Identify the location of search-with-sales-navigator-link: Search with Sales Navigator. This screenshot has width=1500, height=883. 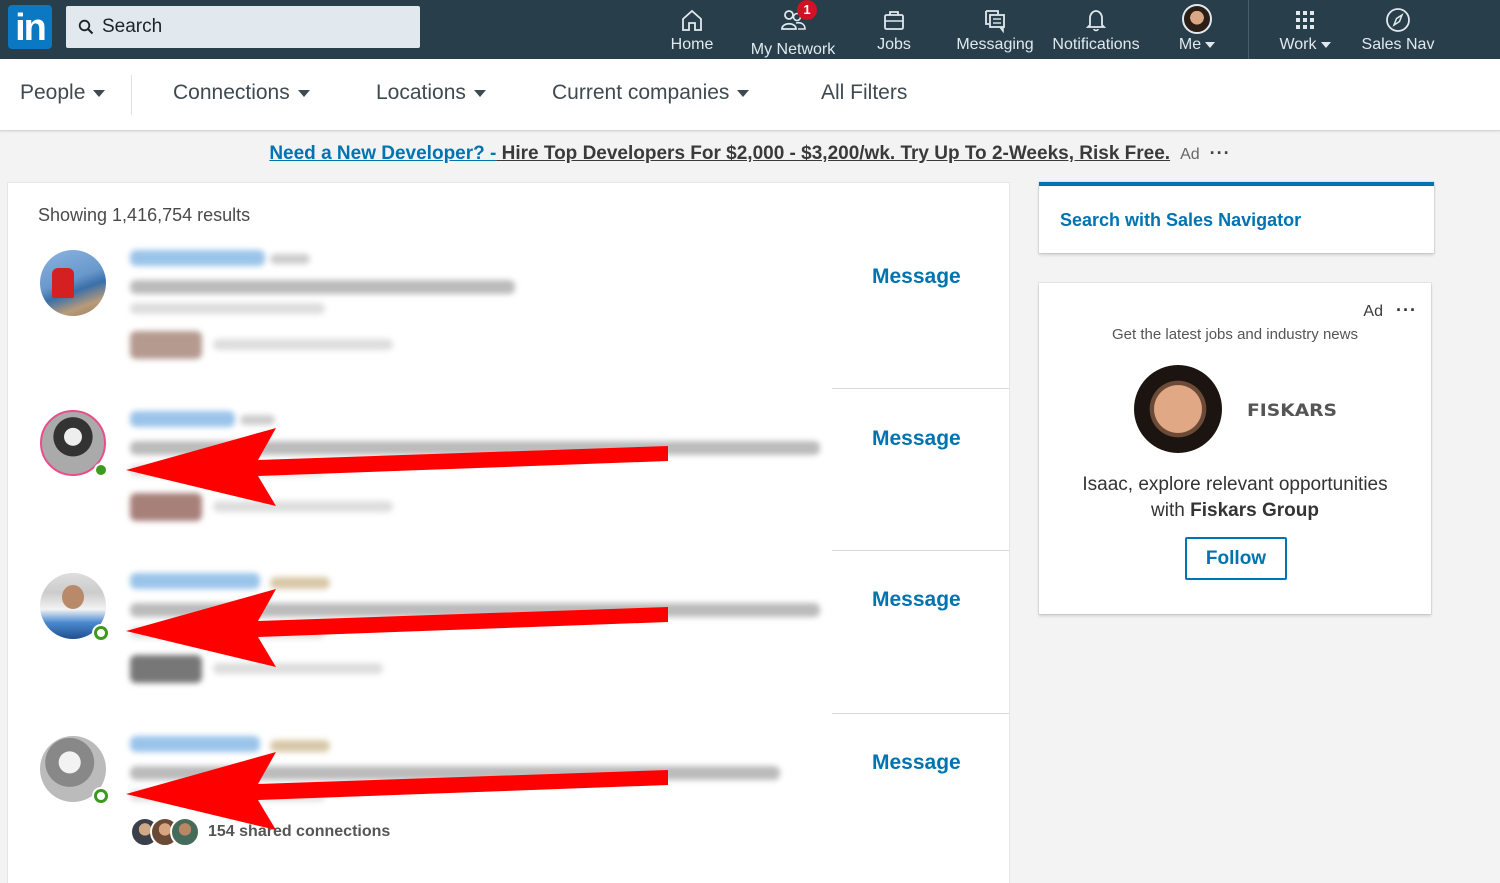
(1180, 220).